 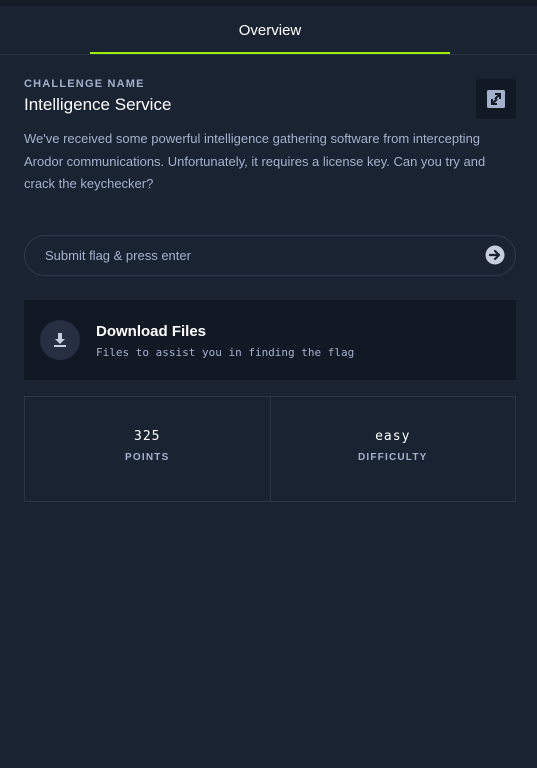 I want to click on share-button, so click(x=496, y=99).